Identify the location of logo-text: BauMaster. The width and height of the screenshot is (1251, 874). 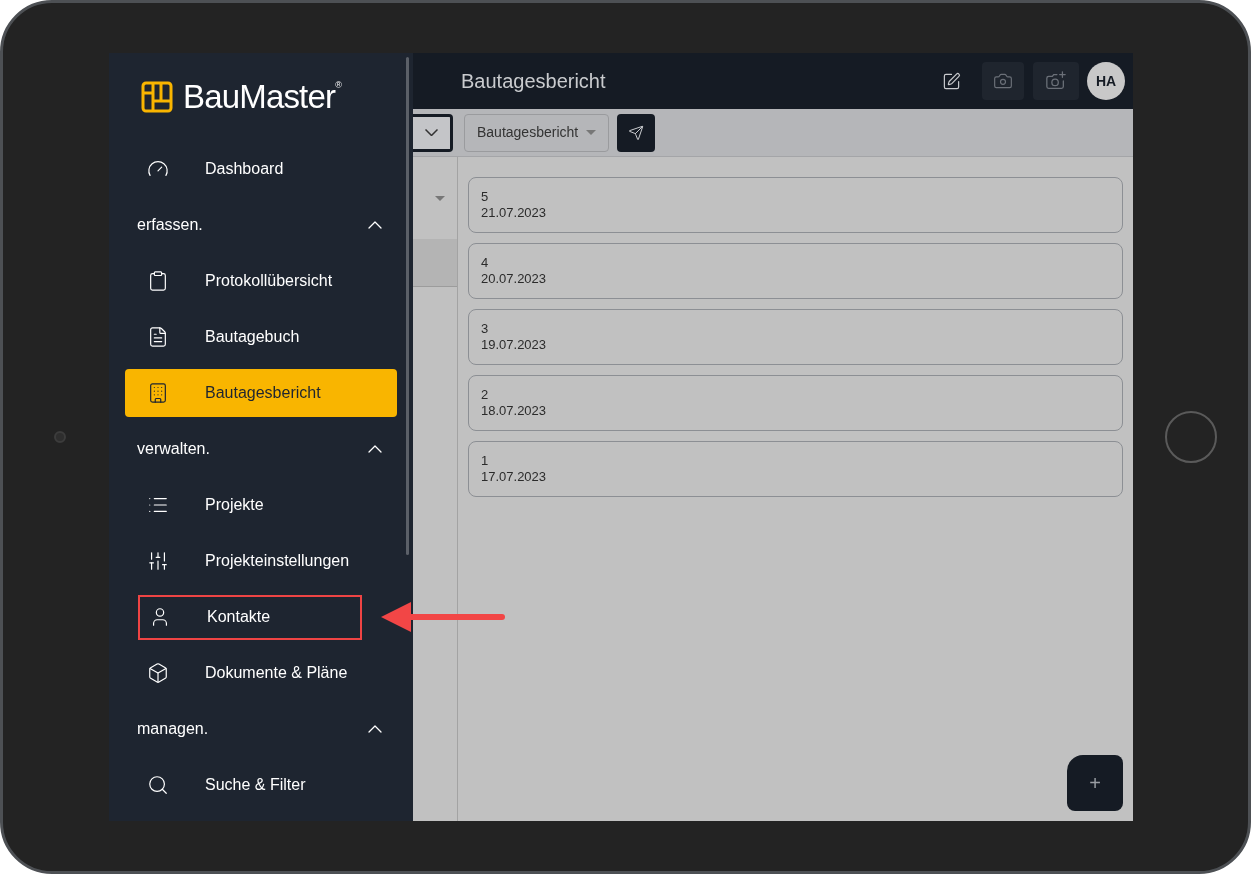
(259, 97).